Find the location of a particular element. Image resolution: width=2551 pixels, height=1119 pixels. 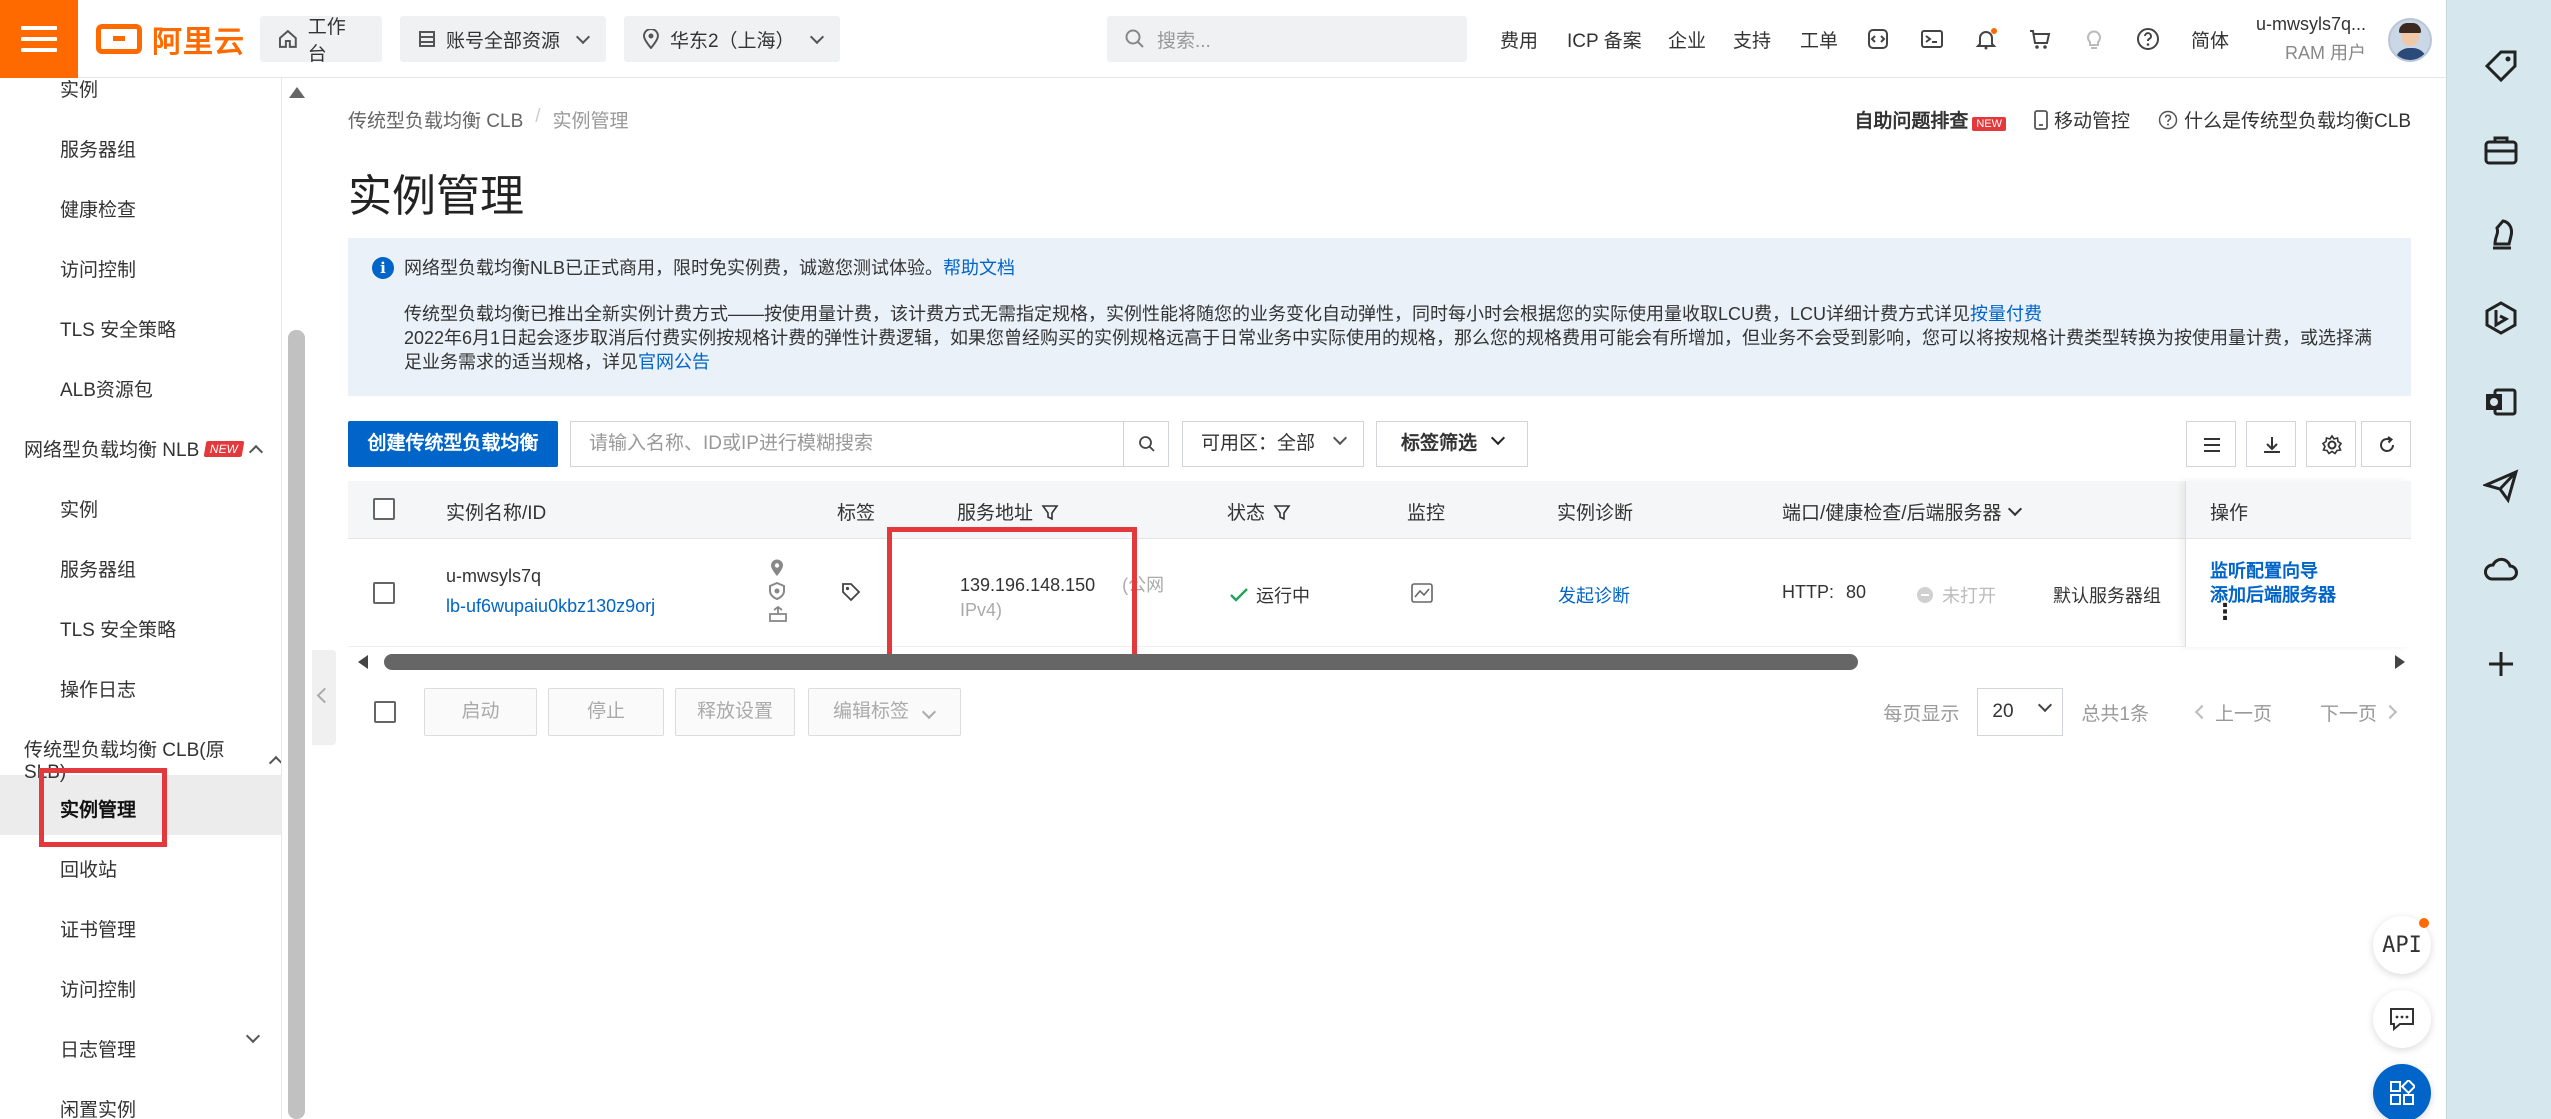

footer-select-all-checkbox is located at coordinates (385, 712).